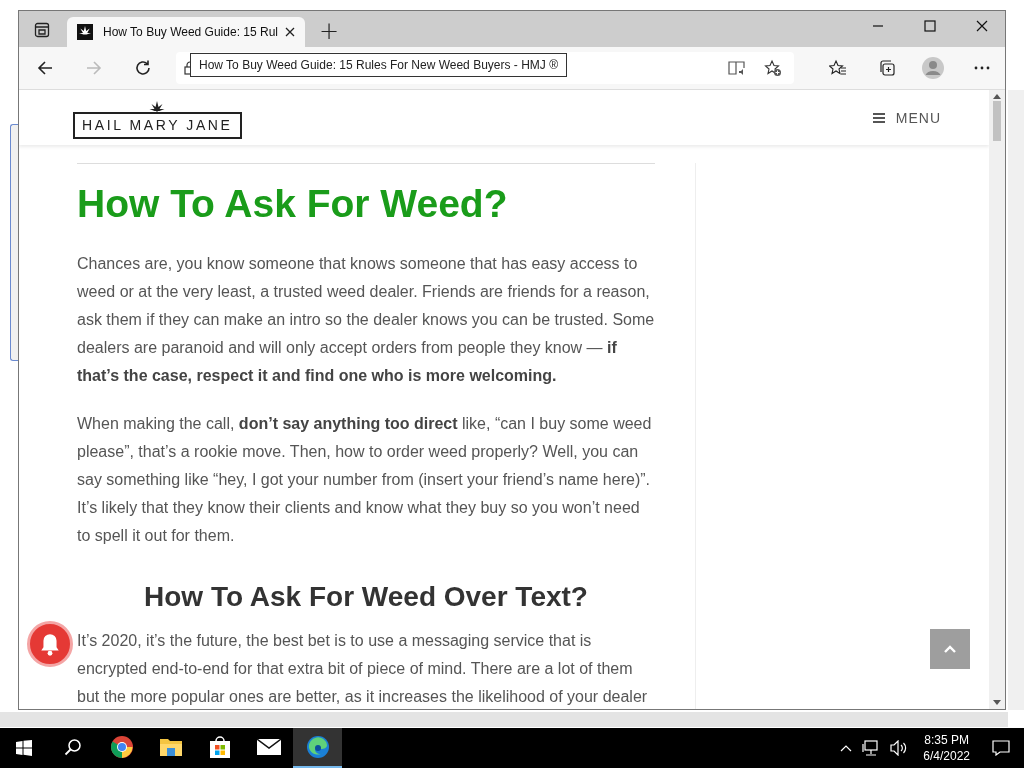 The width and height of the screenshot is (1024, 768). What do you see at coordinates (930, 26) in the screenshot?
I see `maximize-icon` at bounding box center [930, 26].